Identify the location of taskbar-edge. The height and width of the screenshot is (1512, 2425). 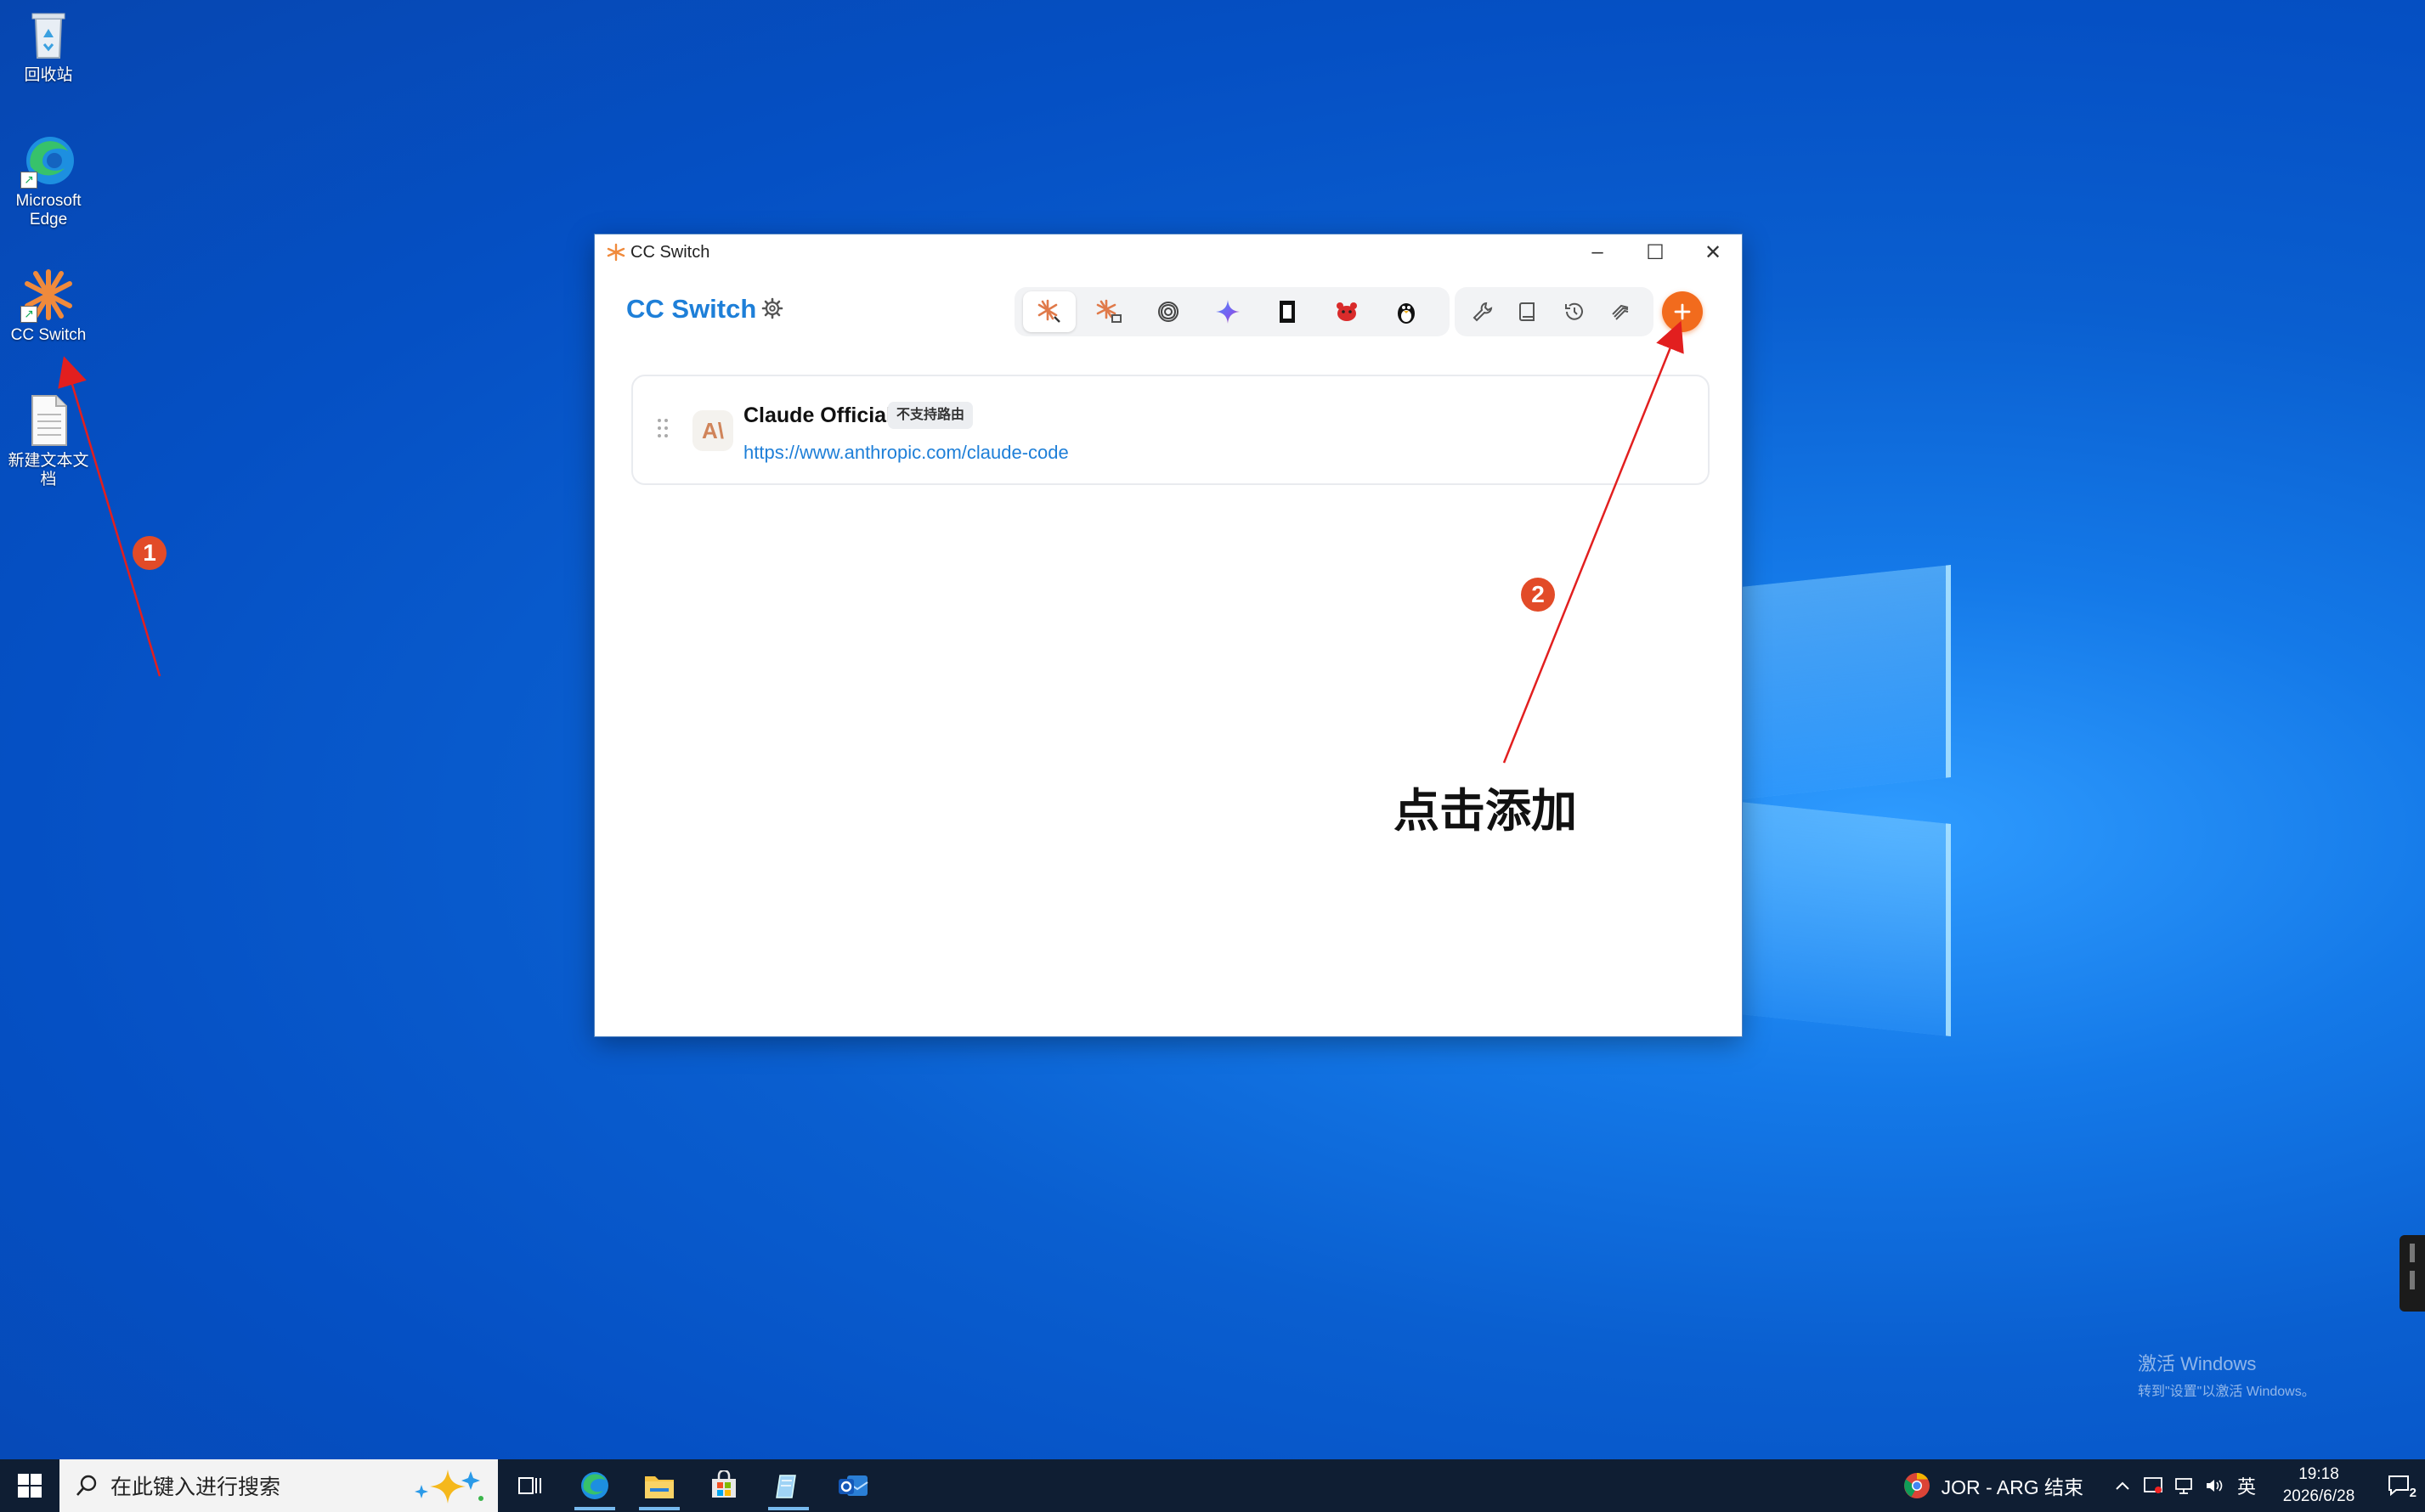
(594, 1485).